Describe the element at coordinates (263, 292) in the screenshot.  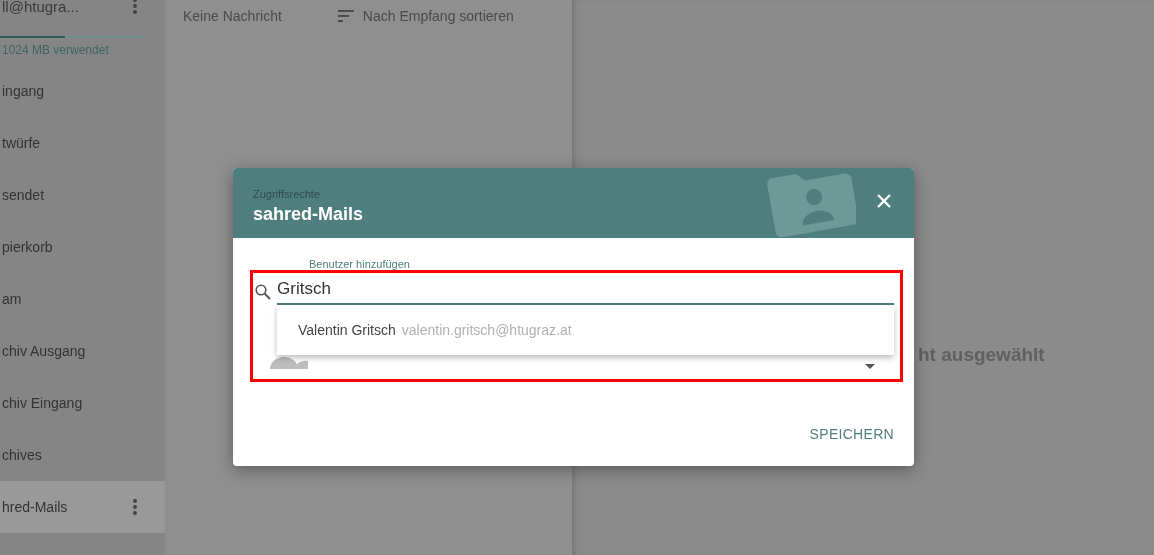
I see `search-icon` at that location.